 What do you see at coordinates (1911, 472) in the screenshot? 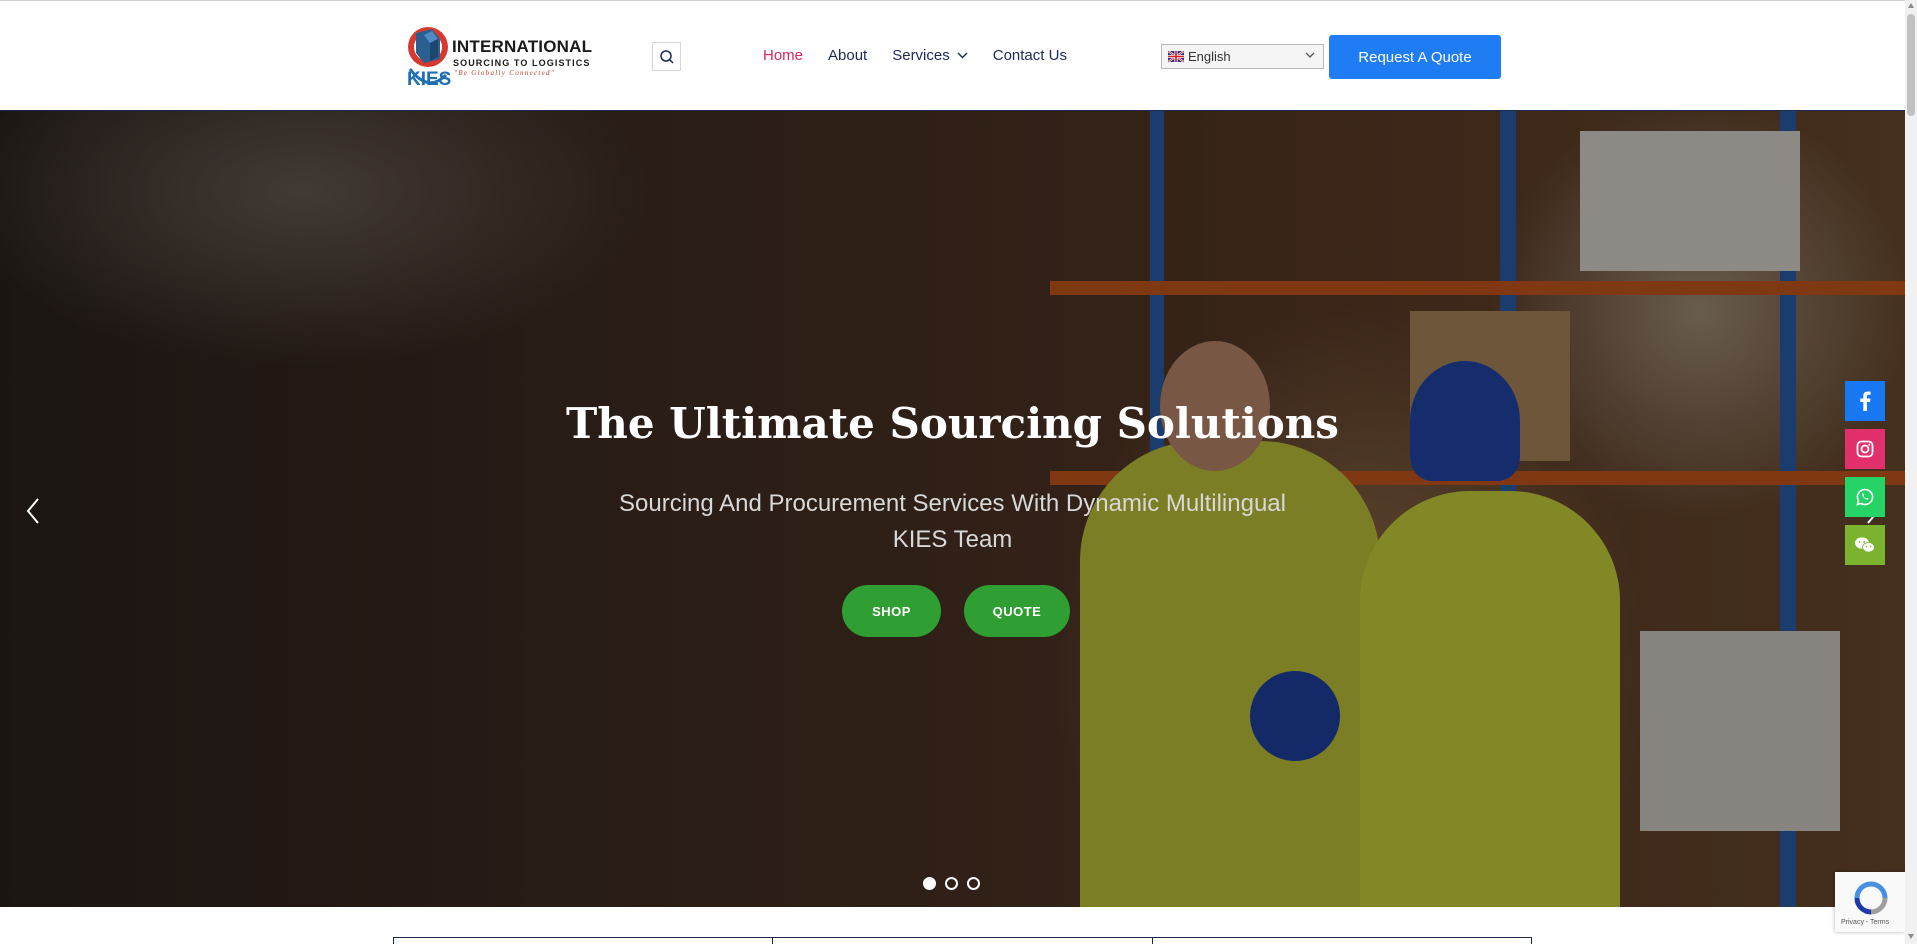
I see `page-scrollbar` at bounding box center [1911, 472].